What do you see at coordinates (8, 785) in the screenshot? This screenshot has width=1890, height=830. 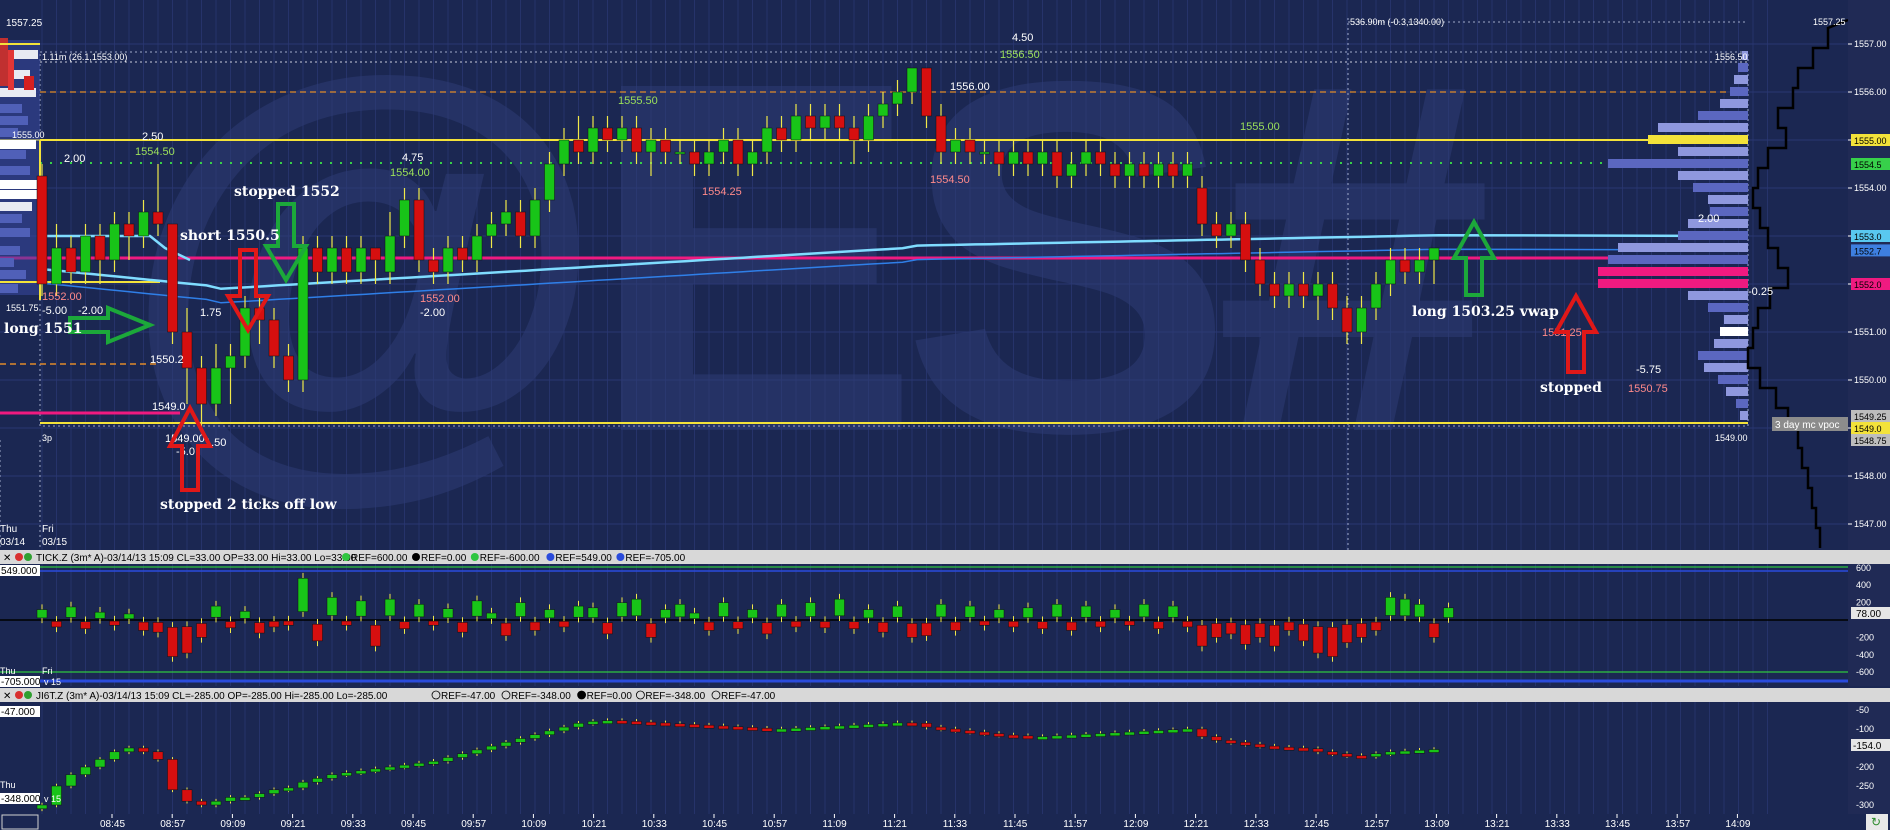 I see `jiqt-thu: Thu` at bounding box center [8, 785].